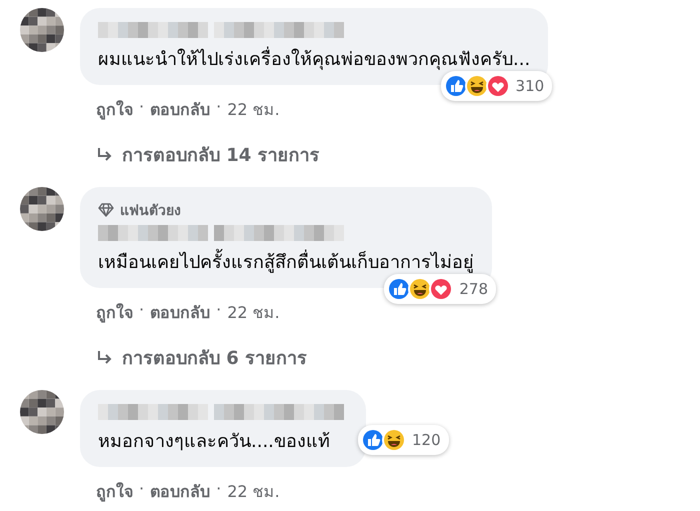  Describe the element at coordinates (214, 442) in the screenshot. I see `comment-text: หมอกจางๆและควัน....ของแท้` at that location.